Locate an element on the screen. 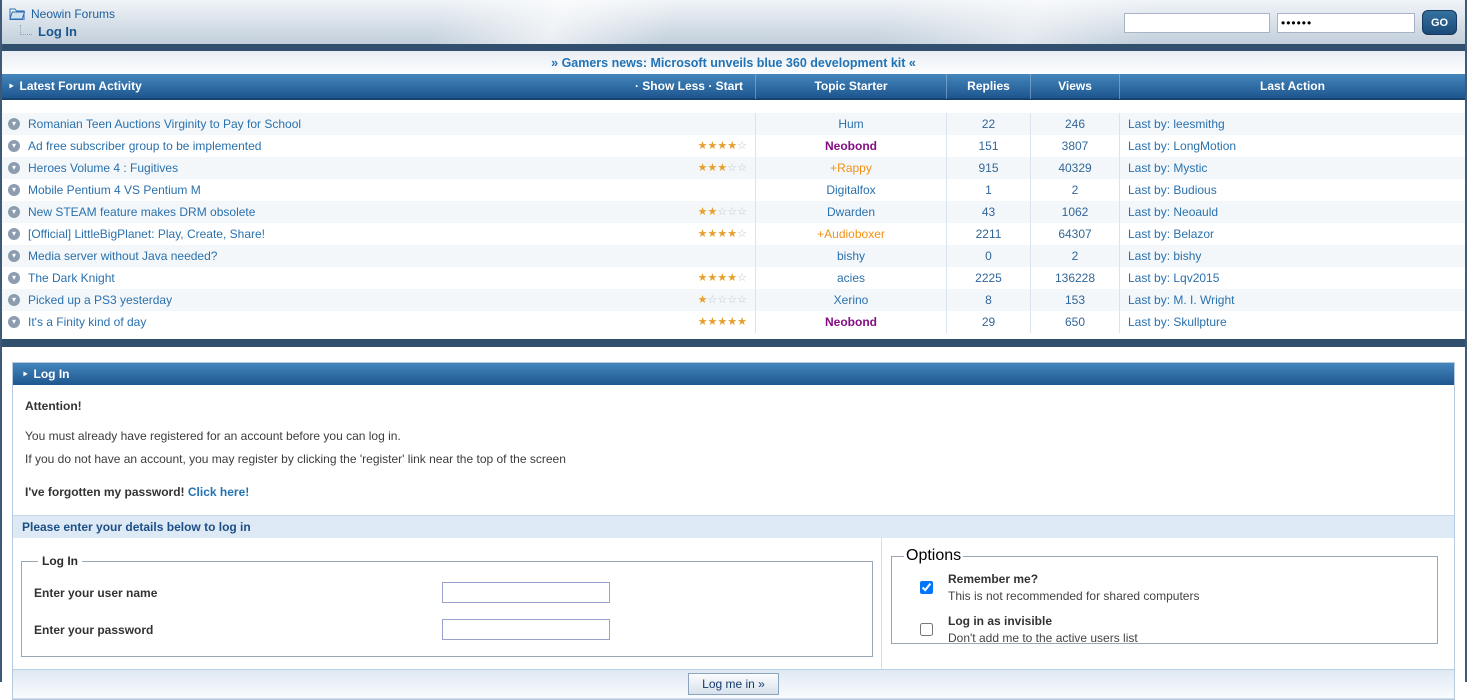 The height and width of the screenshot is (700, 1467). password-label: Enter your password is located at coordinates (94, 629).